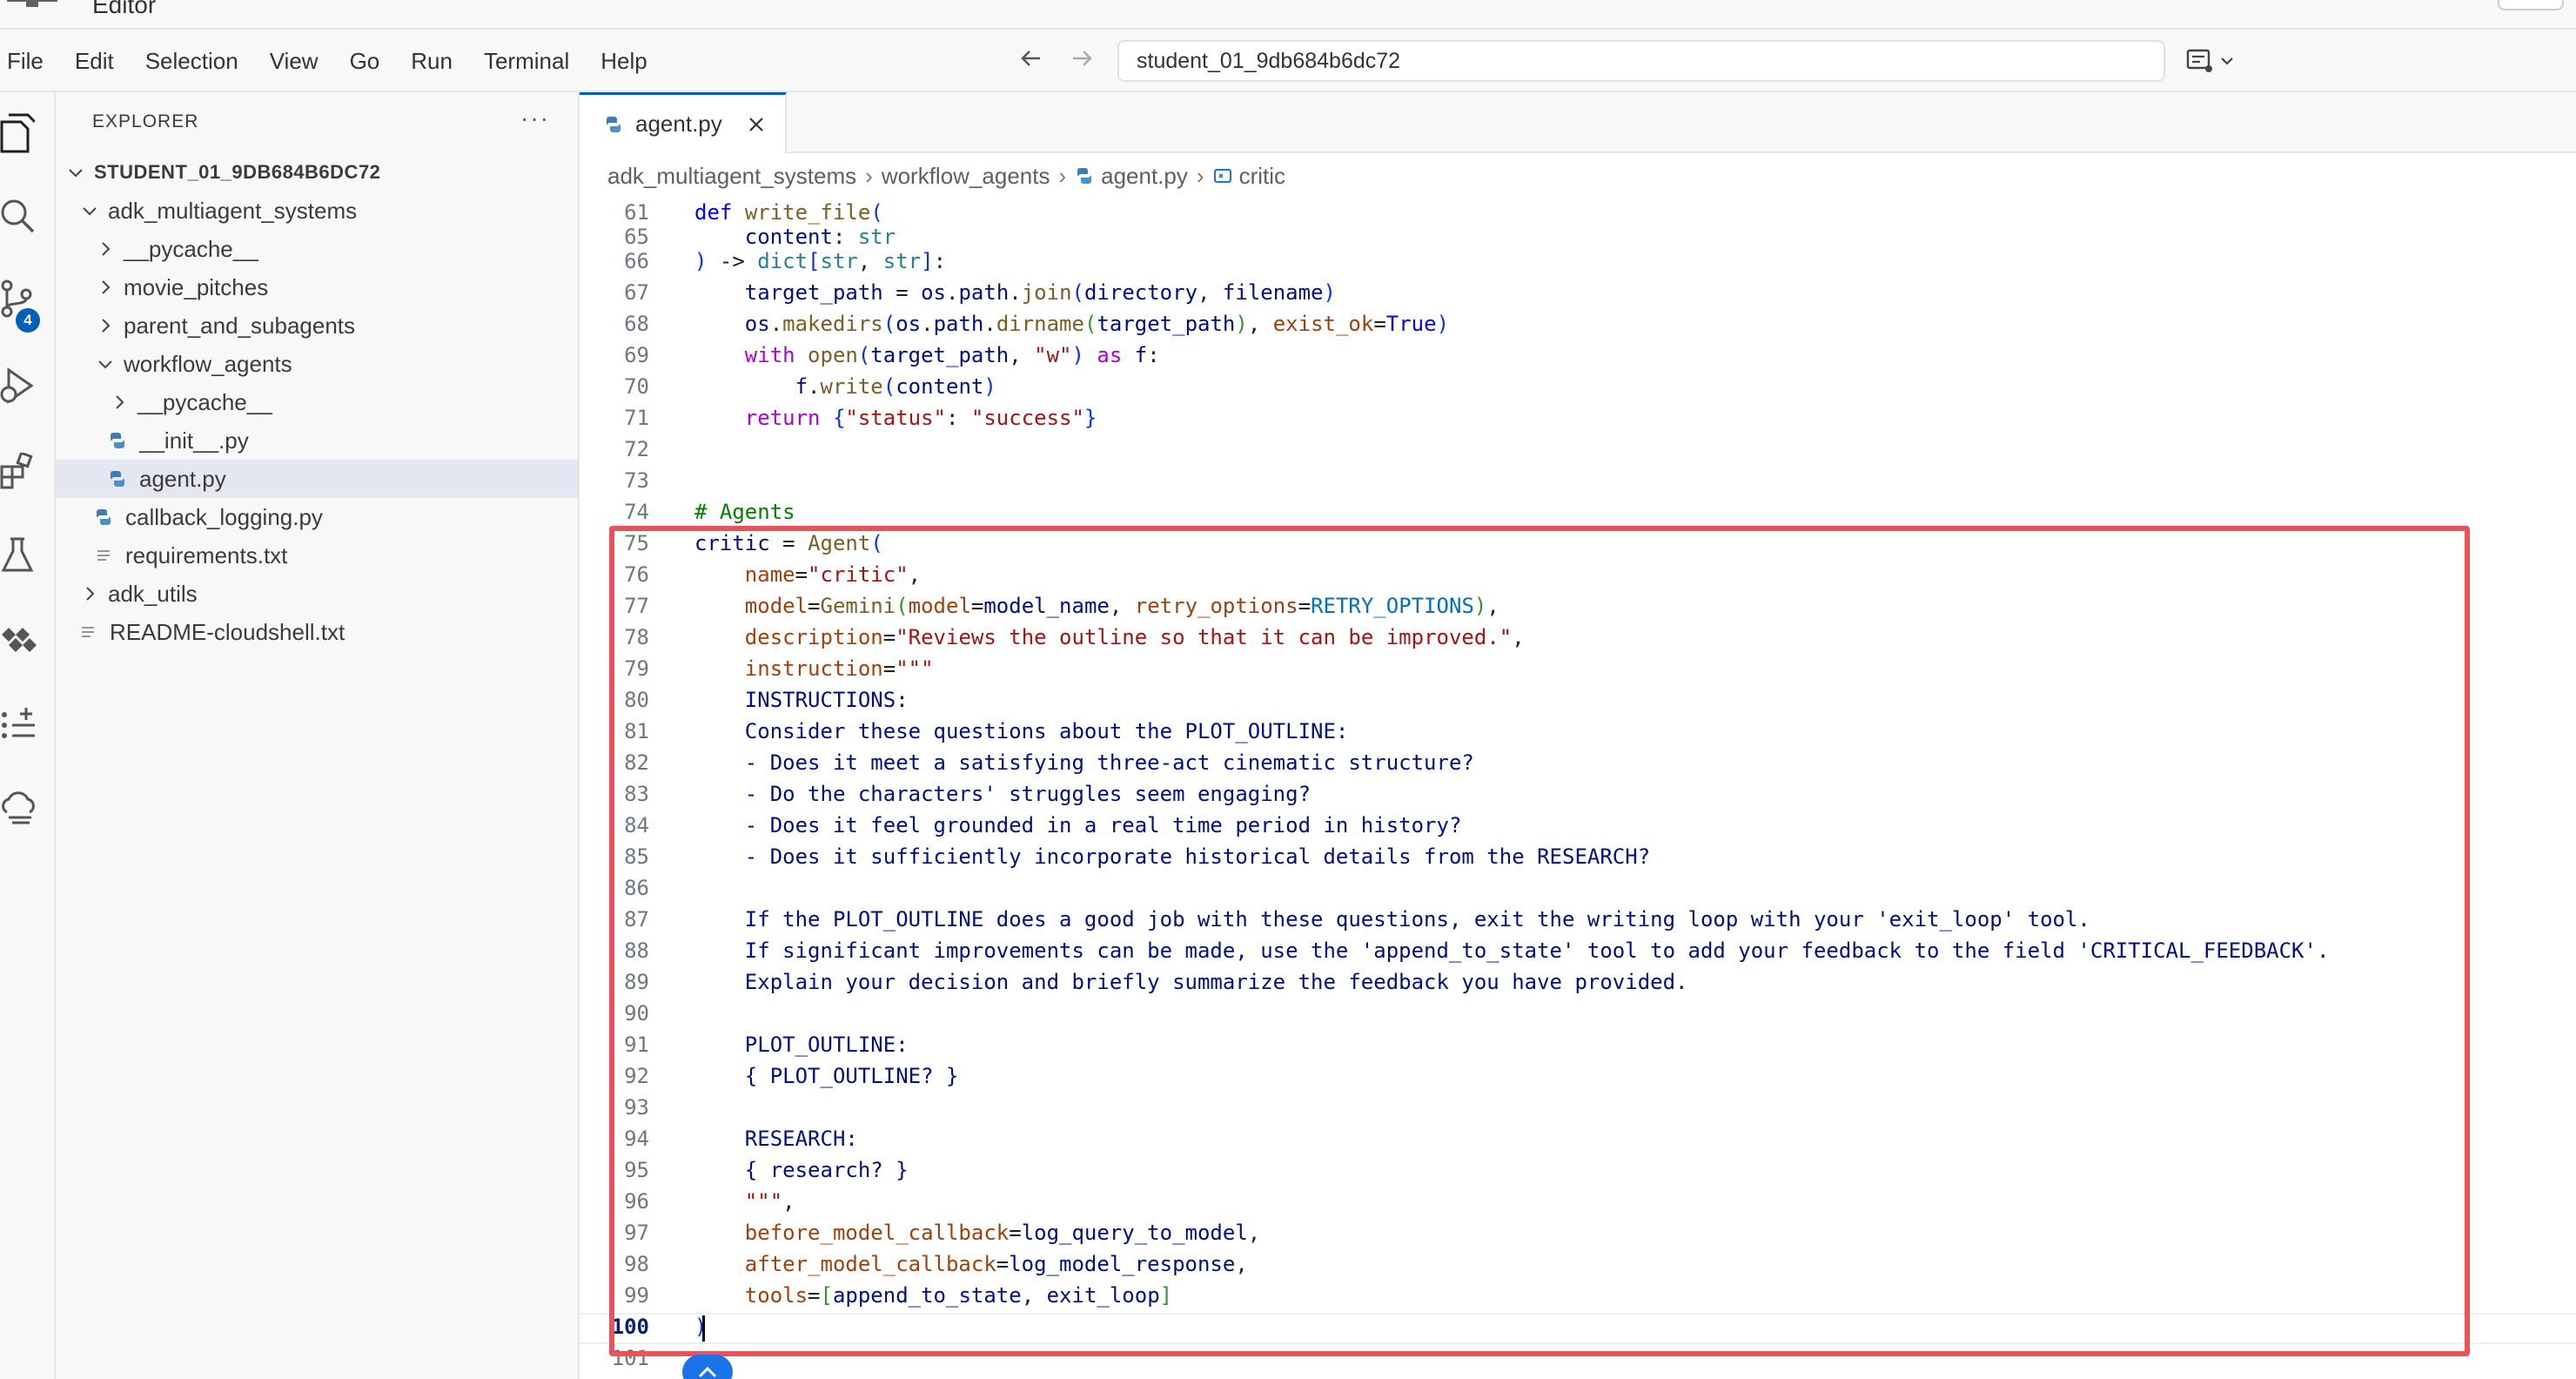 The height and width of the screenshot is (1379, 2576). I want to click on line-number: 93, so click(636, 1107).